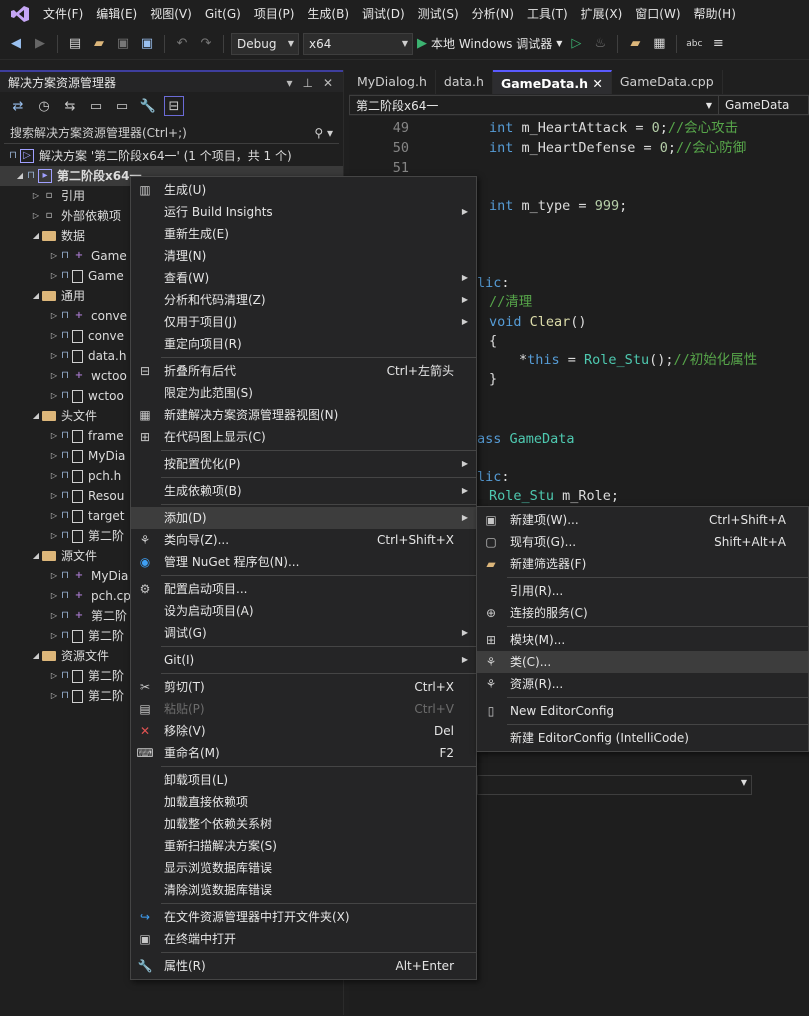 This screenshot has width=809, height=1016. Describe the element at coordinates (289, 82) in the screenshot. I see `window-position-icon: ▾` at that location.